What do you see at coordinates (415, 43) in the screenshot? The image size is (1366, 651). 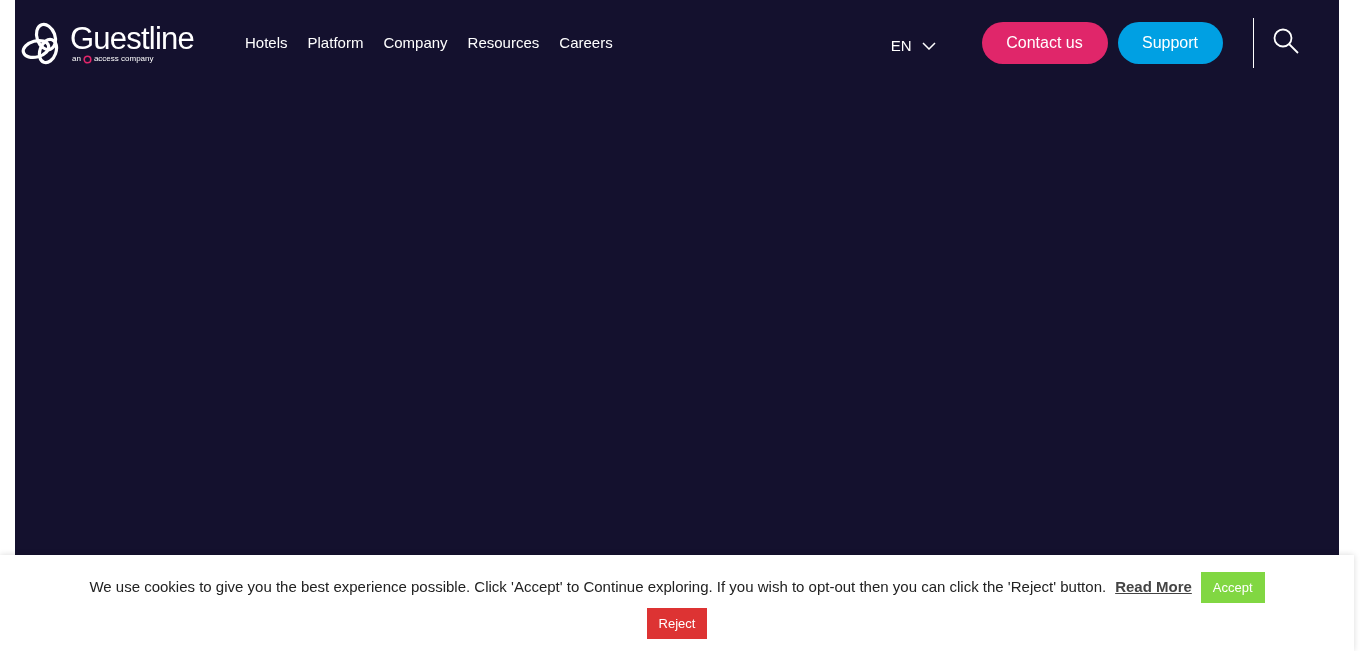 I see `nav-link: Company` at bounding box center [415, 43].